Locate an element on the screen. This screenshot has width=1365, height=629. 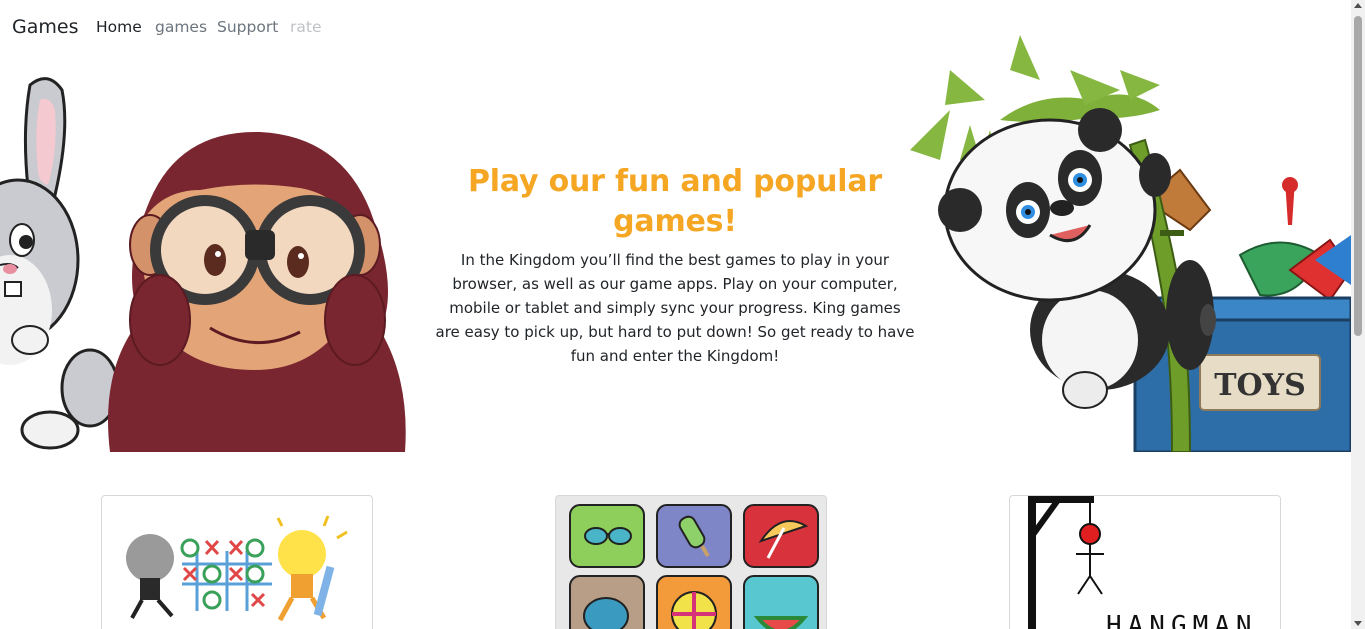
hero-title: Play our fun and popular games! is located at coordinates (675, 201).